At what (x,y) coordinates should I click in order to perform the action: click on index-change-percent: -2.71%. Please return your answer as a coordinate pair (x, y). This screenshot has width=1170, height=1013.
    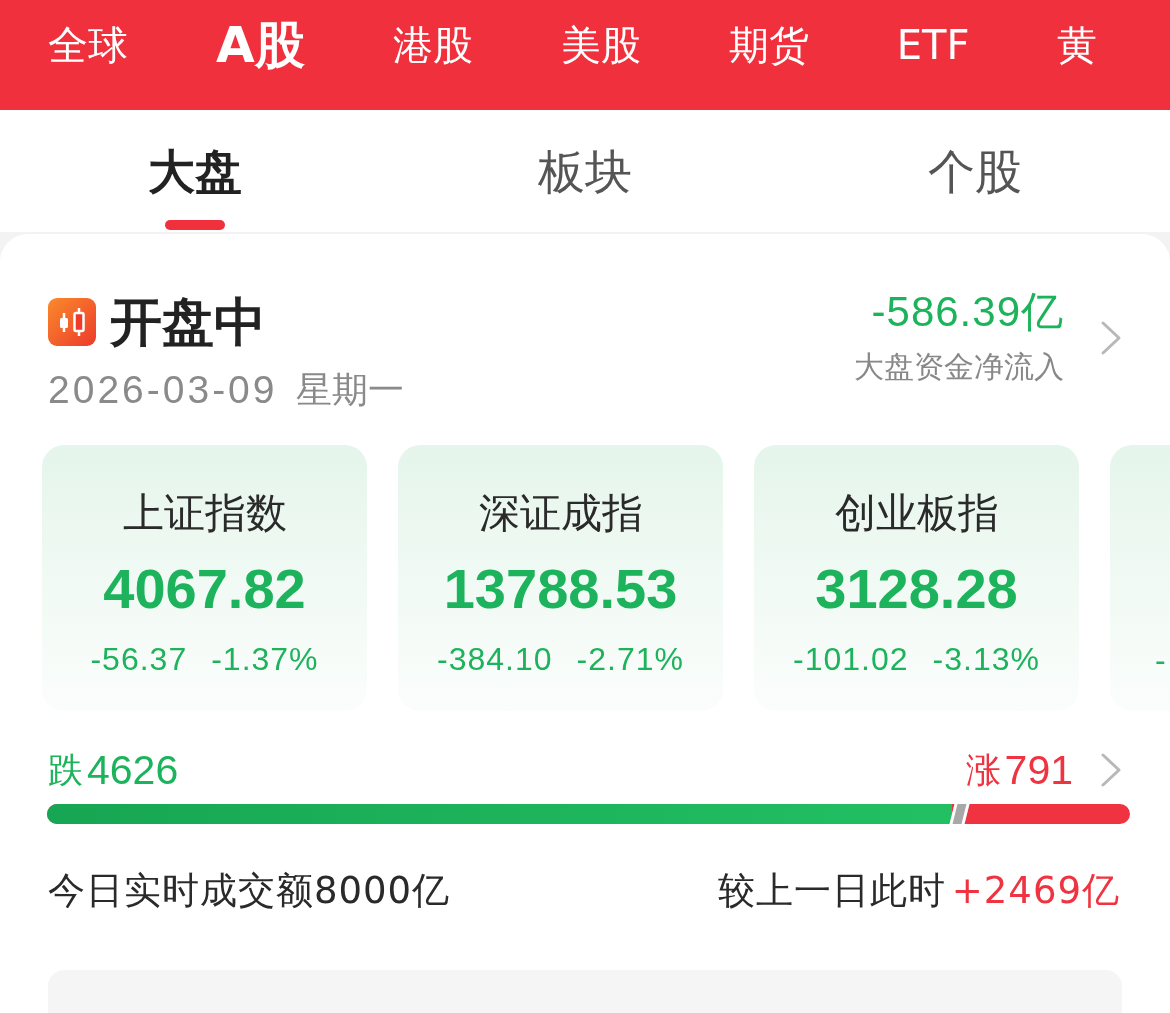
    Looking at the image, I should click on (630, 659).